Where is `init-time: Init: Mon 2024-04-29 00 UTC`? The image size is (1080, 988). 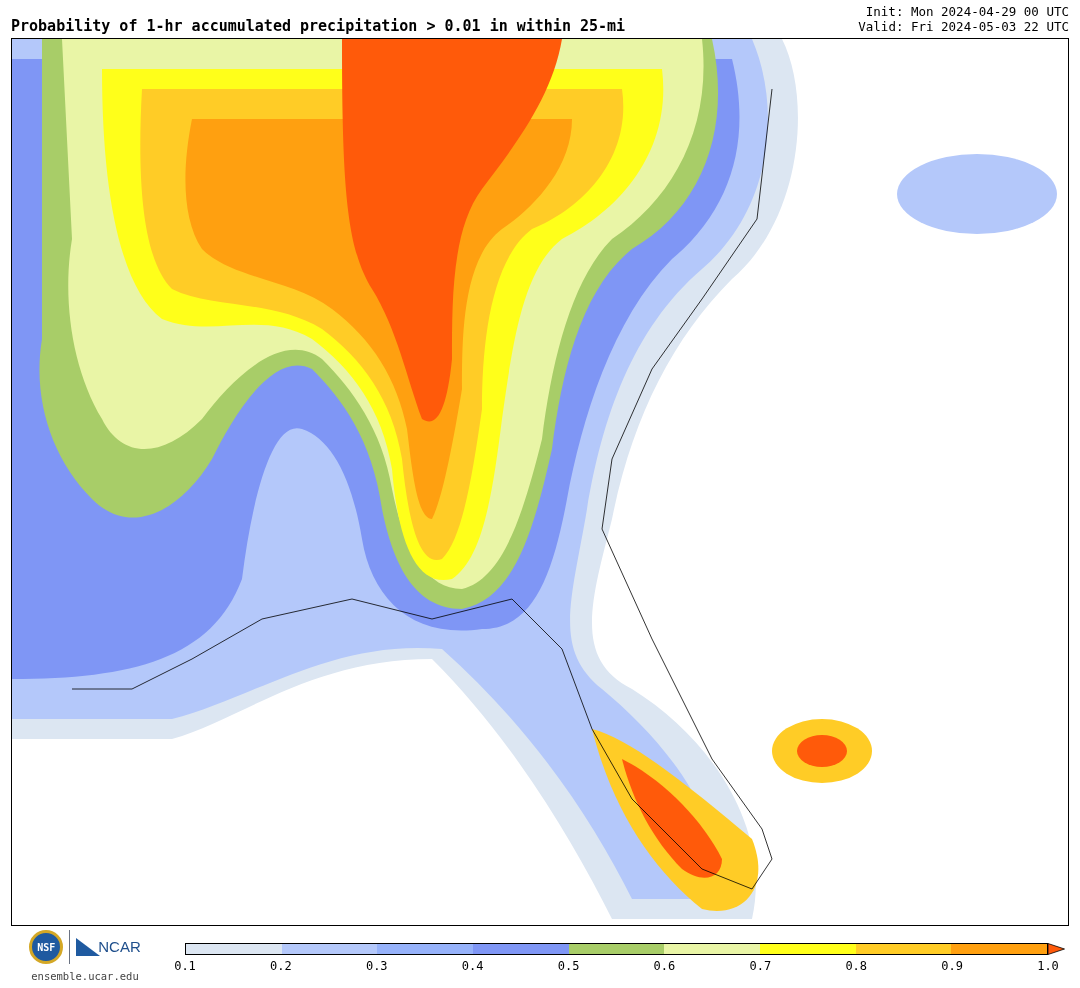 init-time: Init: Mon 2024-04-29 00 UTC is located at coordinates (967, 11).